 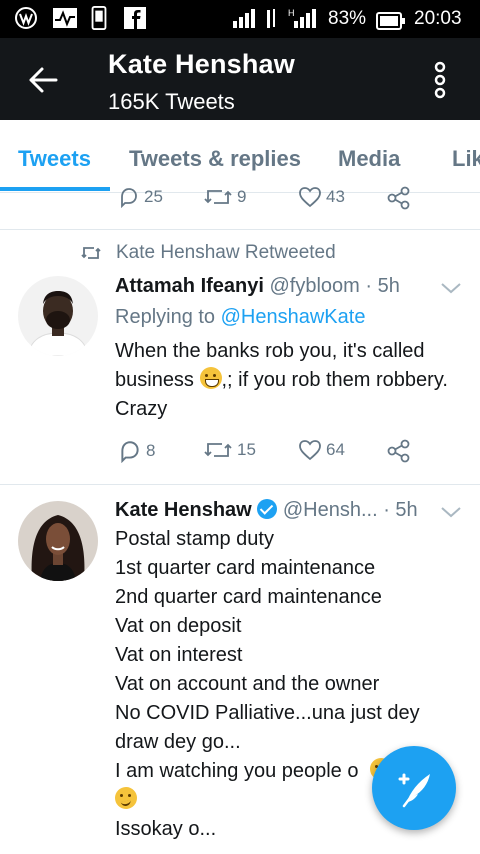 What do you see at coordinates (302, 18) in the screenshot?
I see `signal-h-icon: H` at bounding box center [302, 18].